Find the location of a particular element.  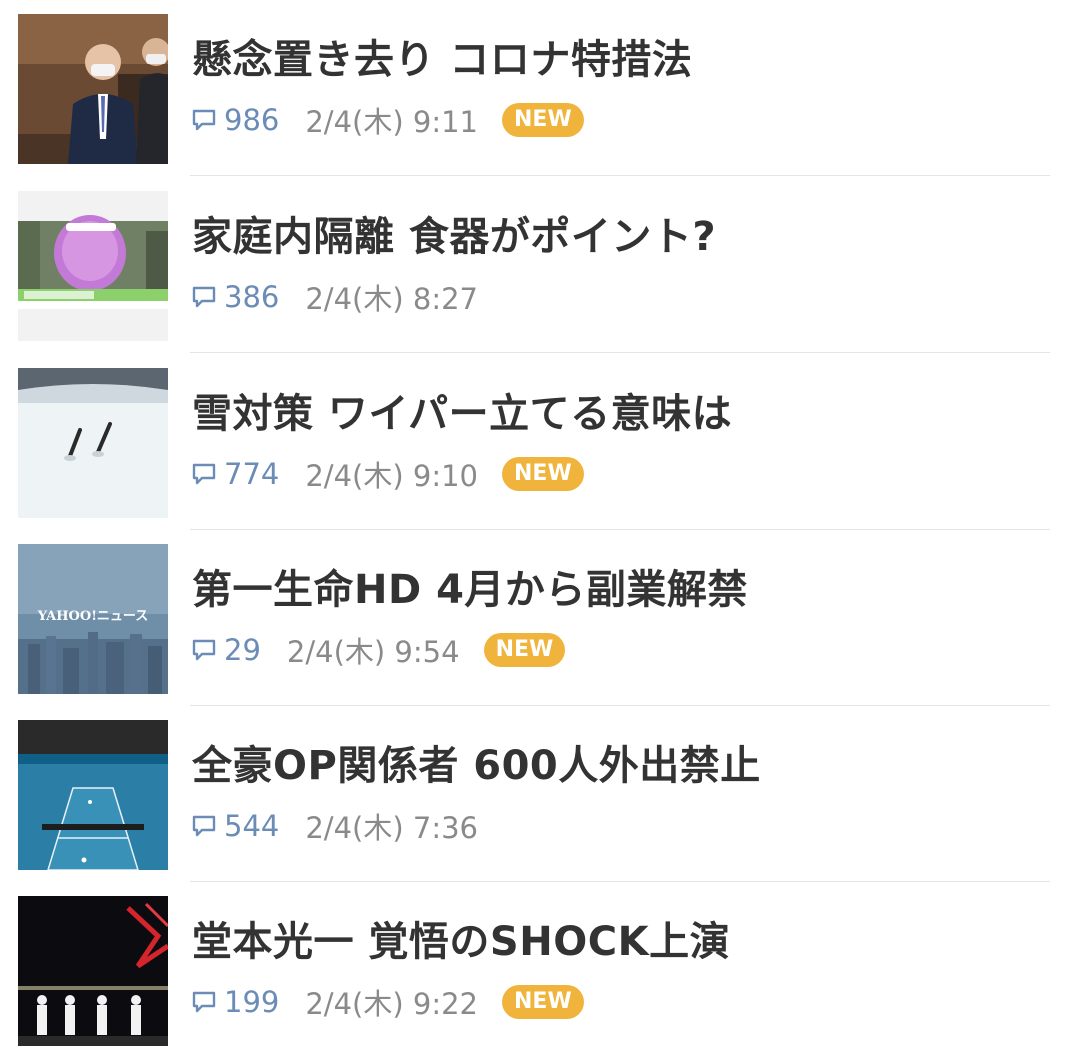

timestamp: 2/4(木) 9:54 is located at coordinates (373, 652).